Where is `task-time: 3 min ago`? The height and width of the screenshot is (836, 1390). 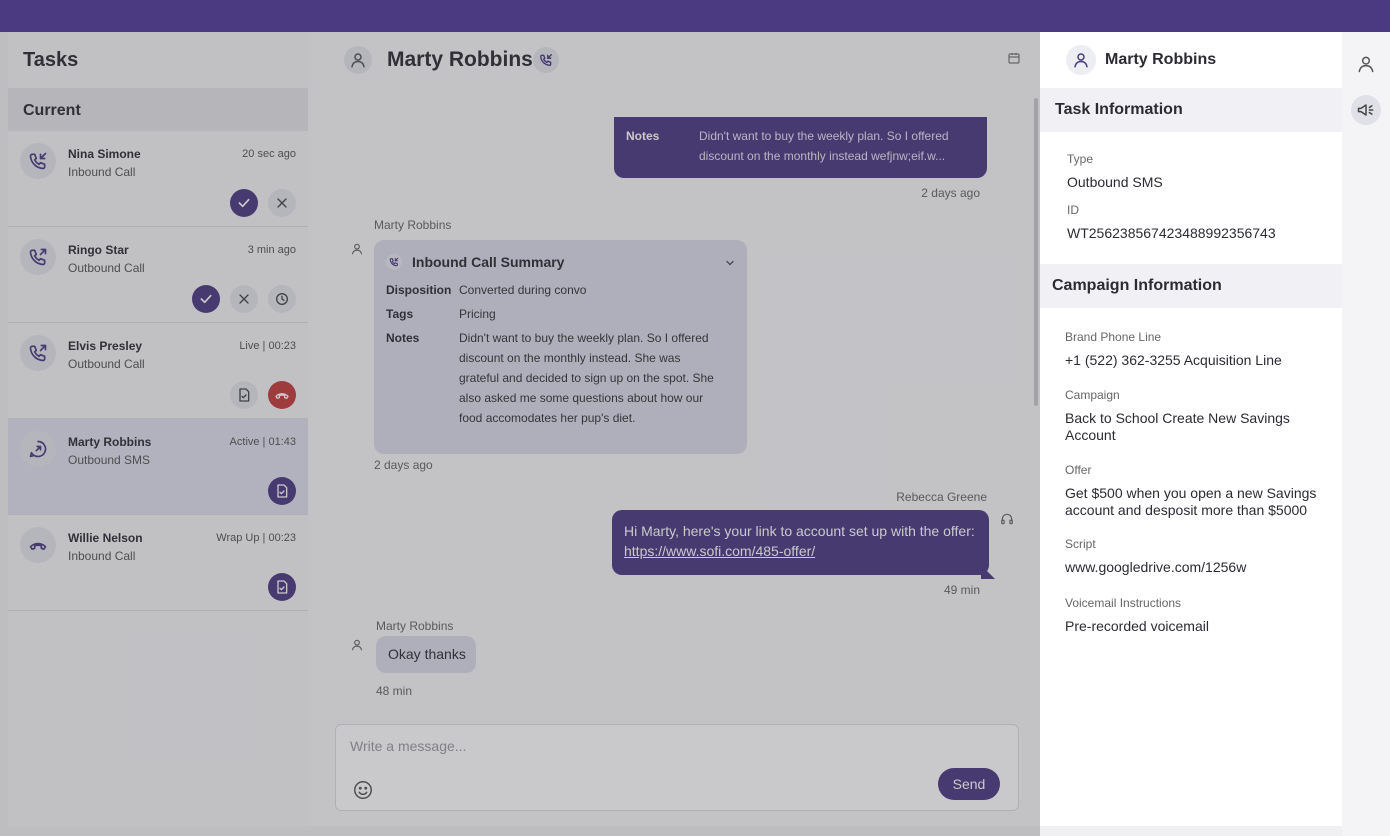
task-time: 3 min ago is located at coordinates (271, 250).